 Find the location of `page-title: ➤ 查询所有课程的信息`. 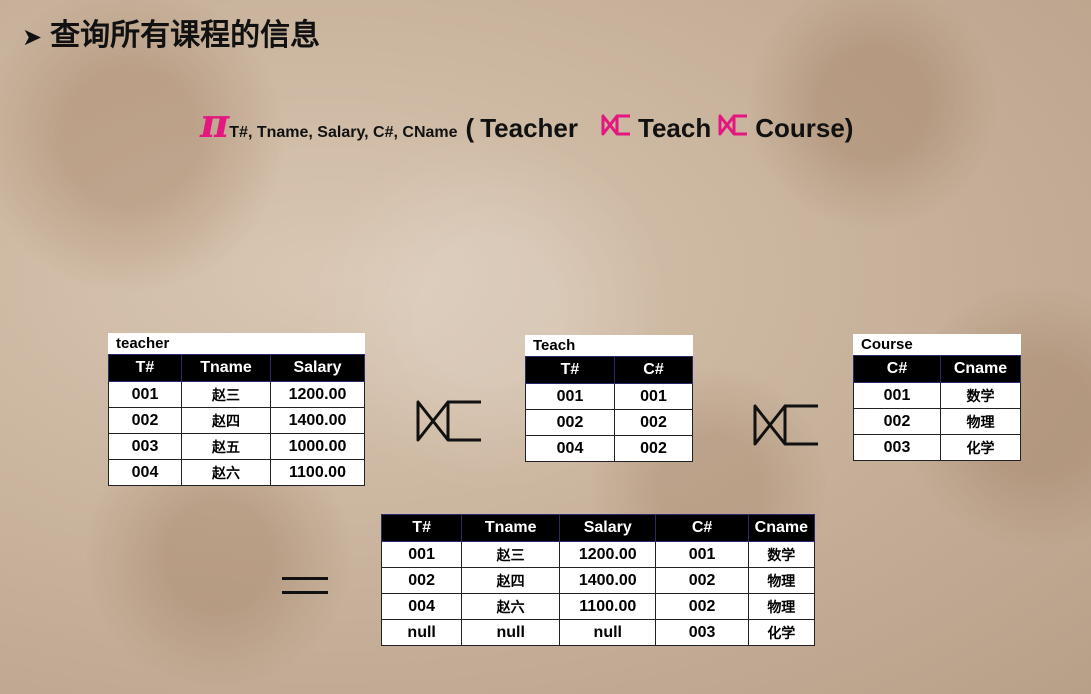

page-title: ➤ 查询所有课程的信息 is located at coordinates (171, 32).